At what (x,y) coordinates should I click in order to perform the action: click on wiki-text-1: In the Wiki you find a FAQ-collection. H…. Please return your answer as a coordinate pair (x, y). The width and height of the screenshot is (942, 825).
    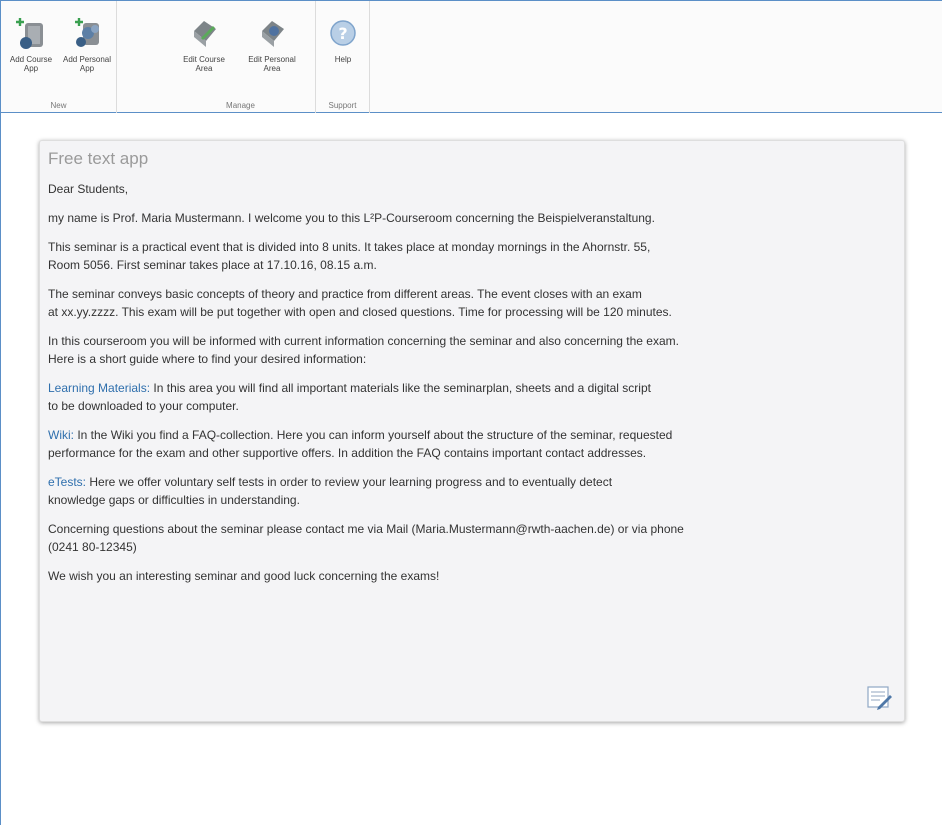
    Looking at the image, I should click on (373, 435).